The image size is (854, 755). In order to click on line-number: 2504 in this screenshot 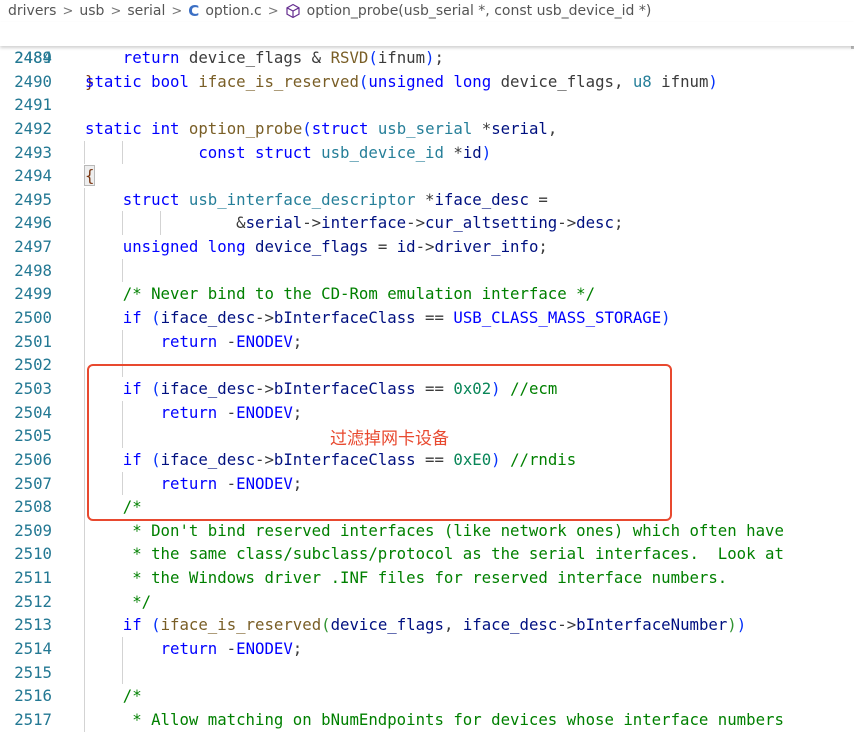, I will do `click(33, 412)`.